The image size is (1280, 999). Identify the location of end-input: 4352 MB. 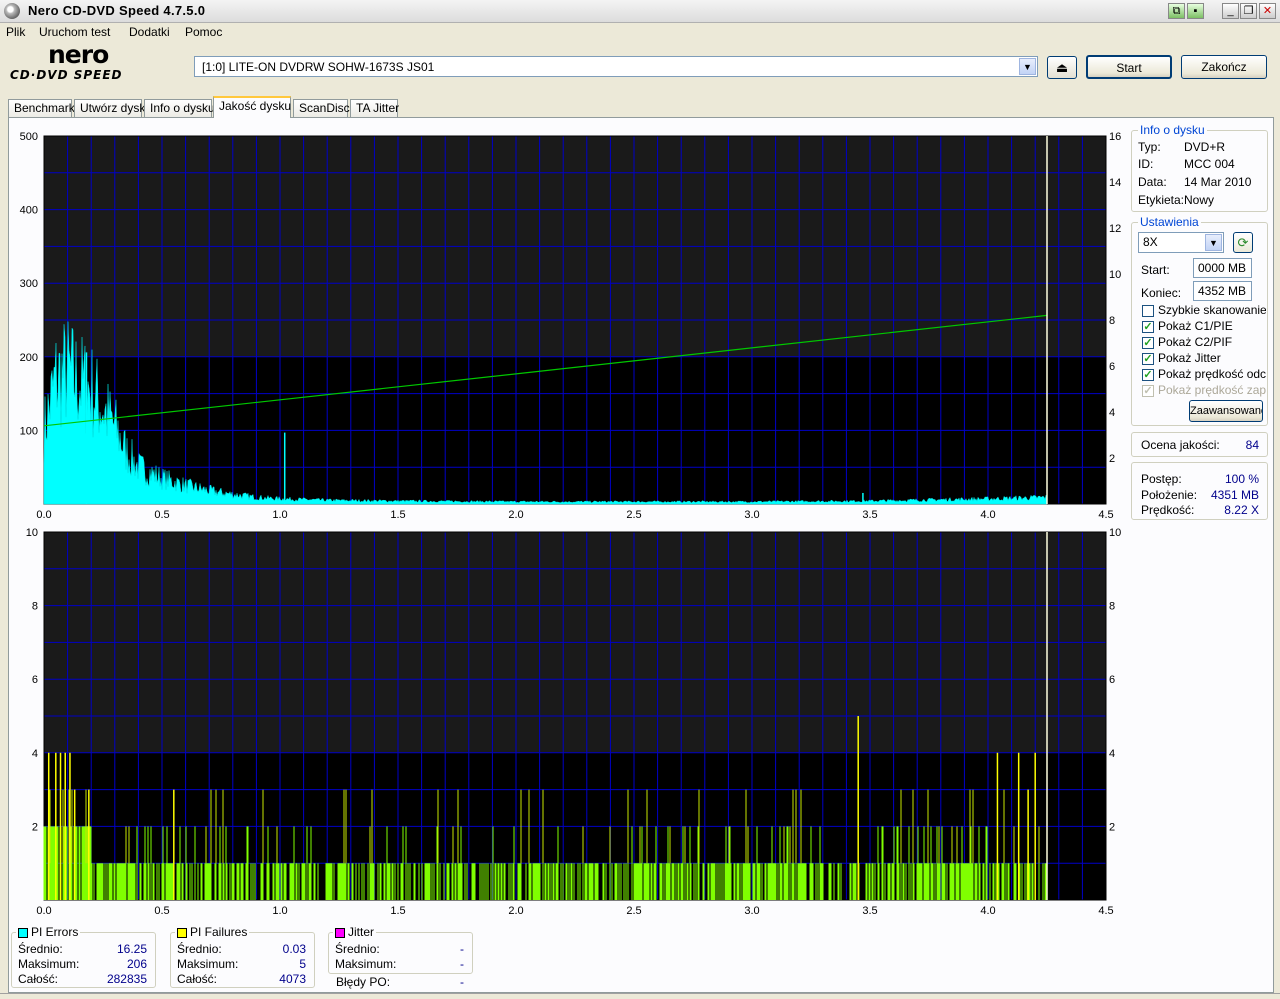
(1222, 291).